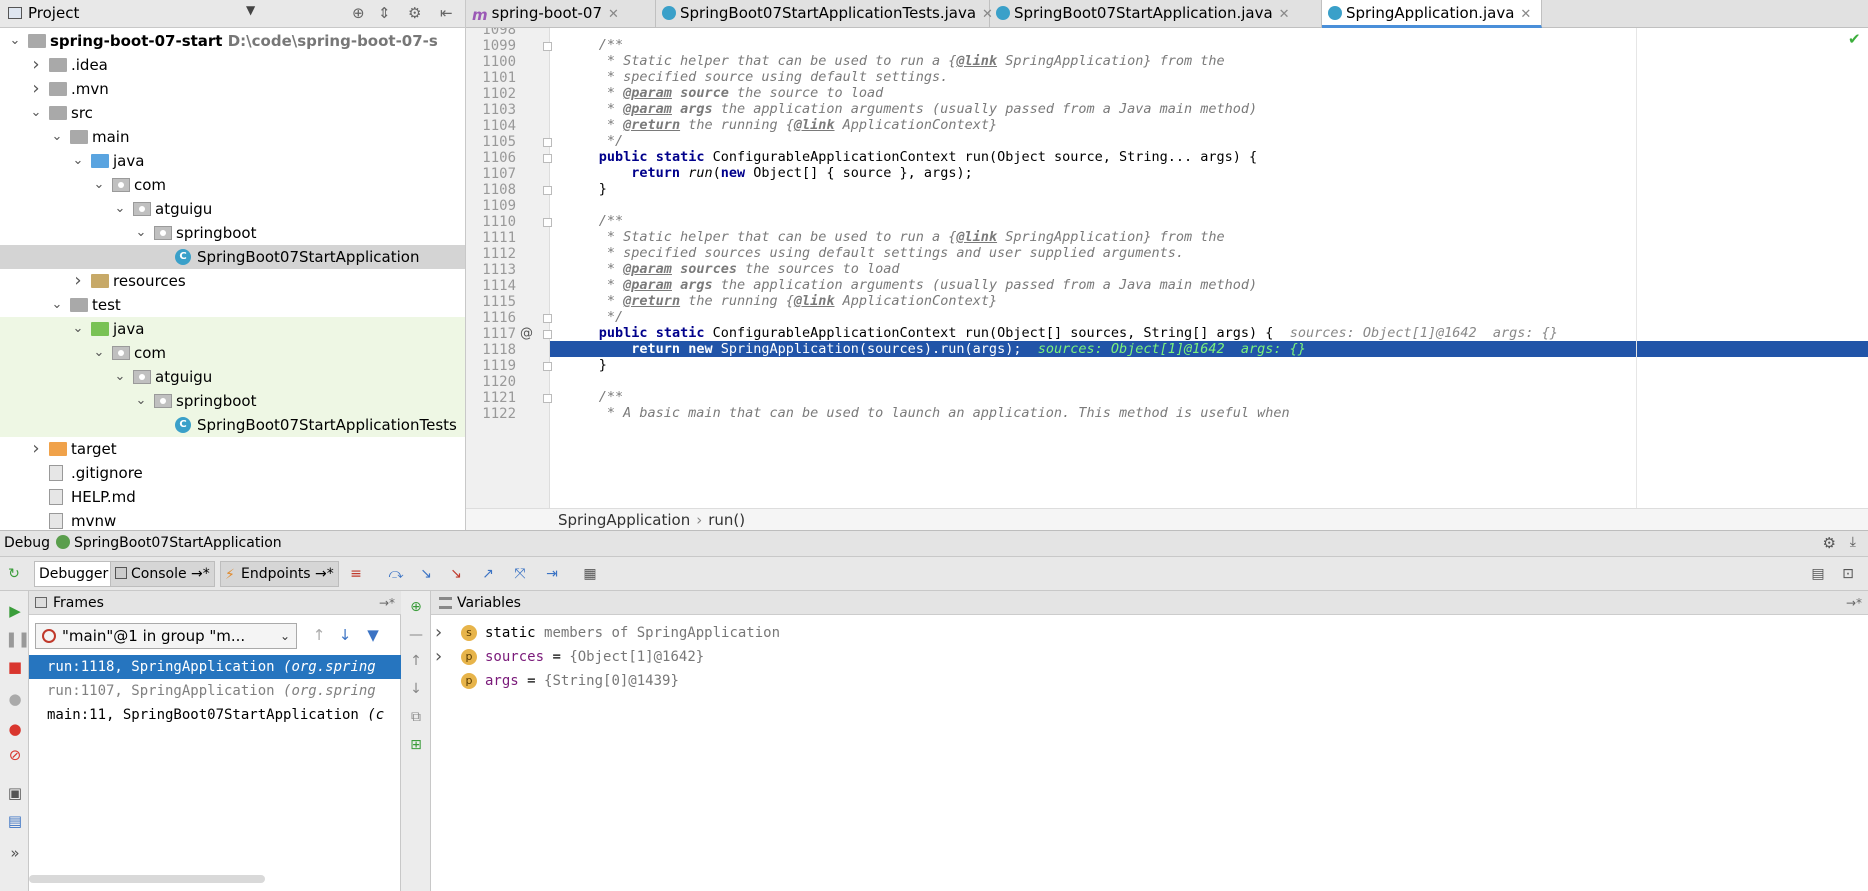 The image size is (1868, 891). Describe the element at coordinates (232, 519) in the screenshot. I see `tree-item: mvnw` at that location.